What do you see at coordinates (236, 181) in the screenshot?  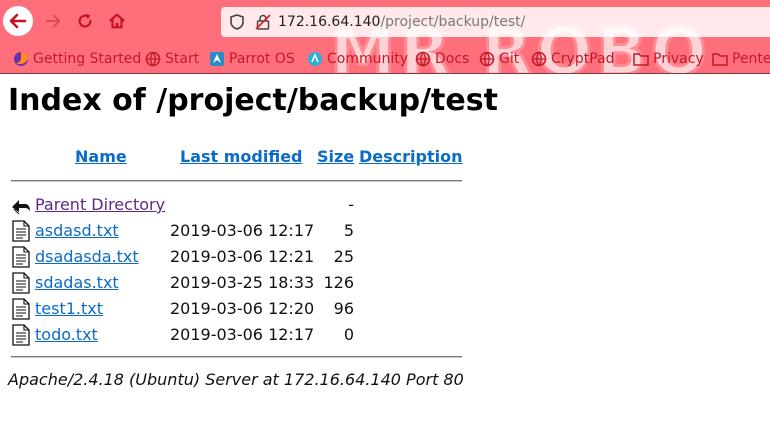 I see `table-divider-top` at bounding box center [236, 181].